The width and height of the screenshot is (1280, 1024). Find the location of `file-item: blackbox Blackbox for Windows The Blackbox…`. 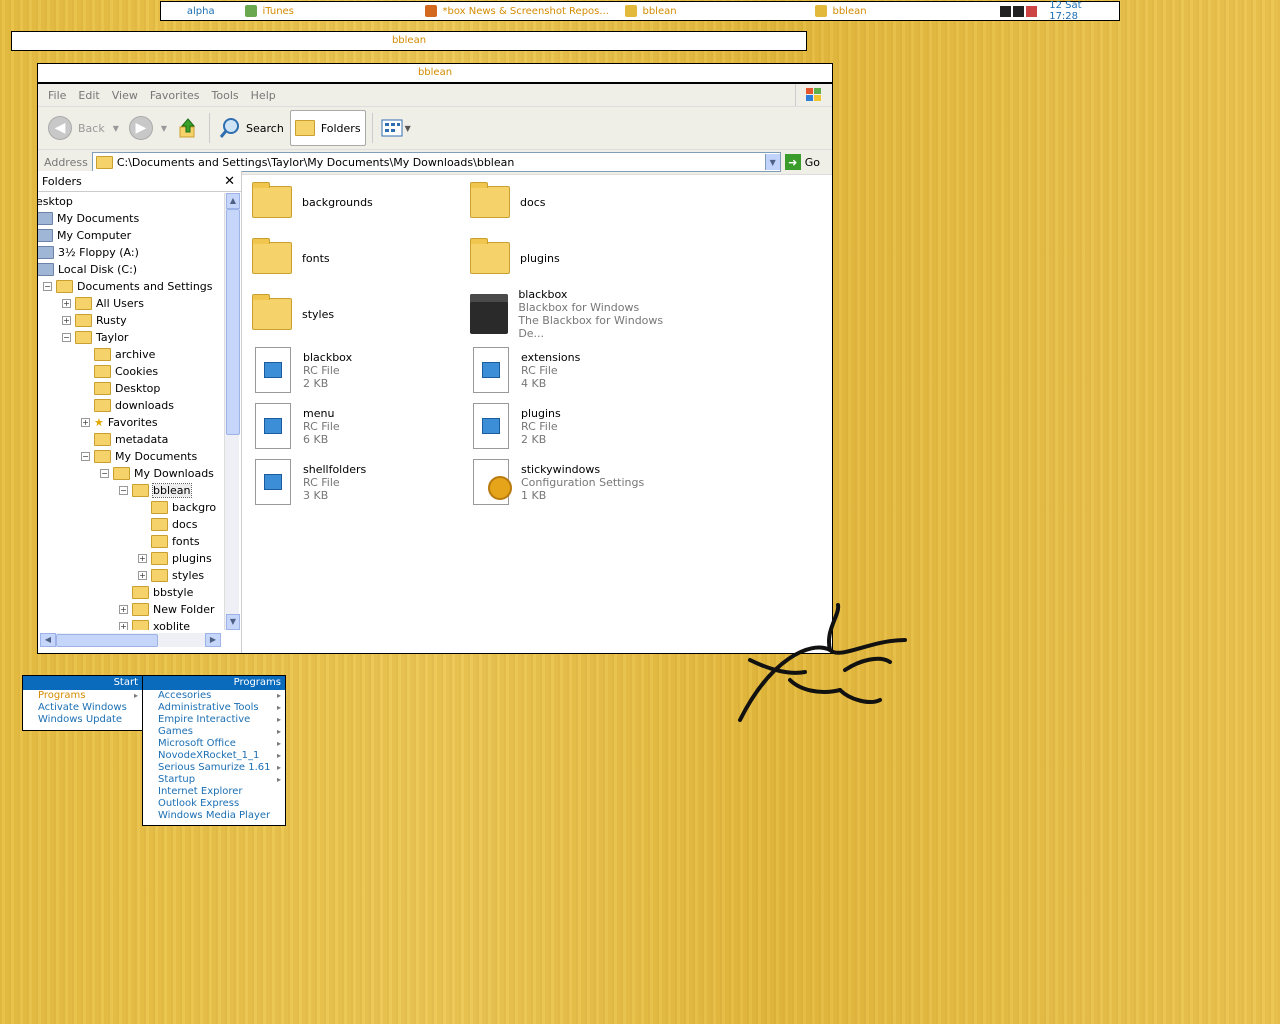

file-item: blackbox Blackbox for Windows The Blackbox… is located at coordinates (577, 314).